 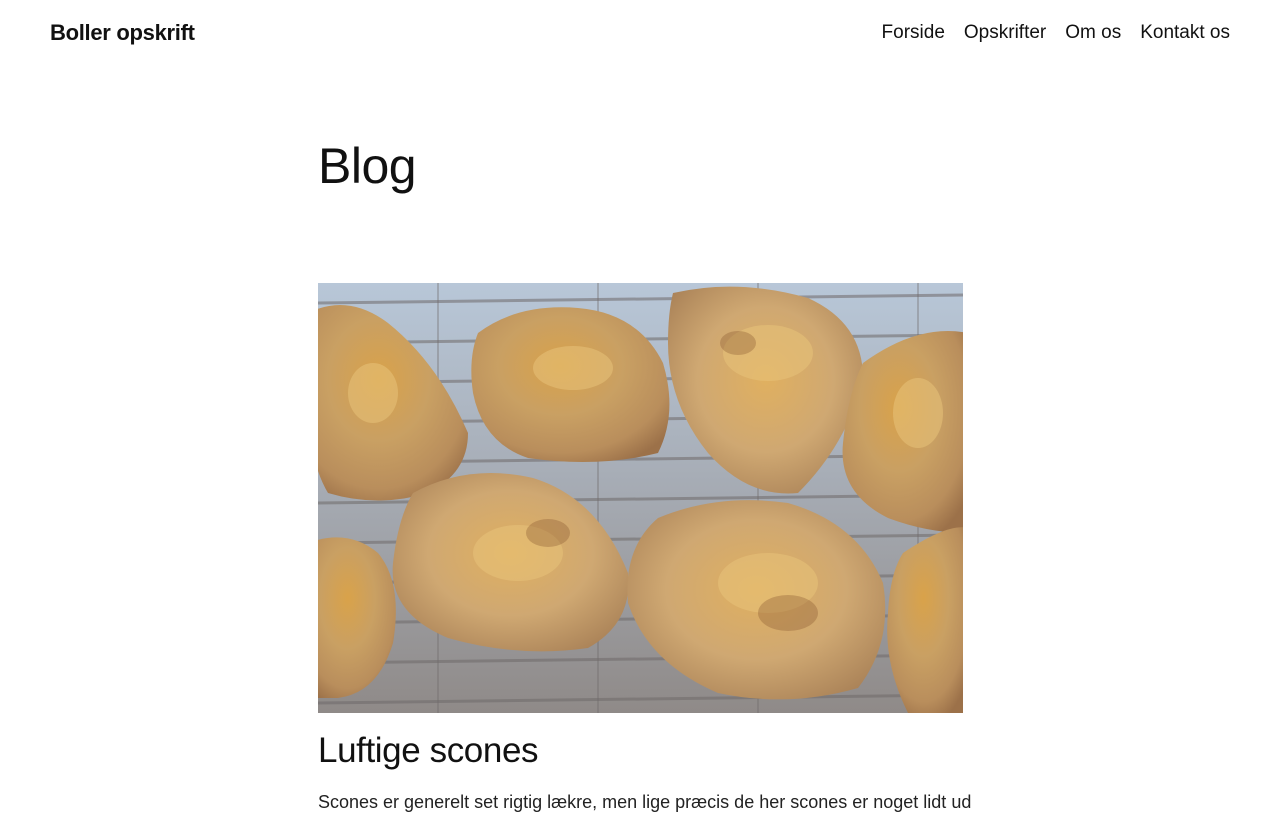 I want to click on nav-link-om-os: Om os, so click(x=1093, y=33).